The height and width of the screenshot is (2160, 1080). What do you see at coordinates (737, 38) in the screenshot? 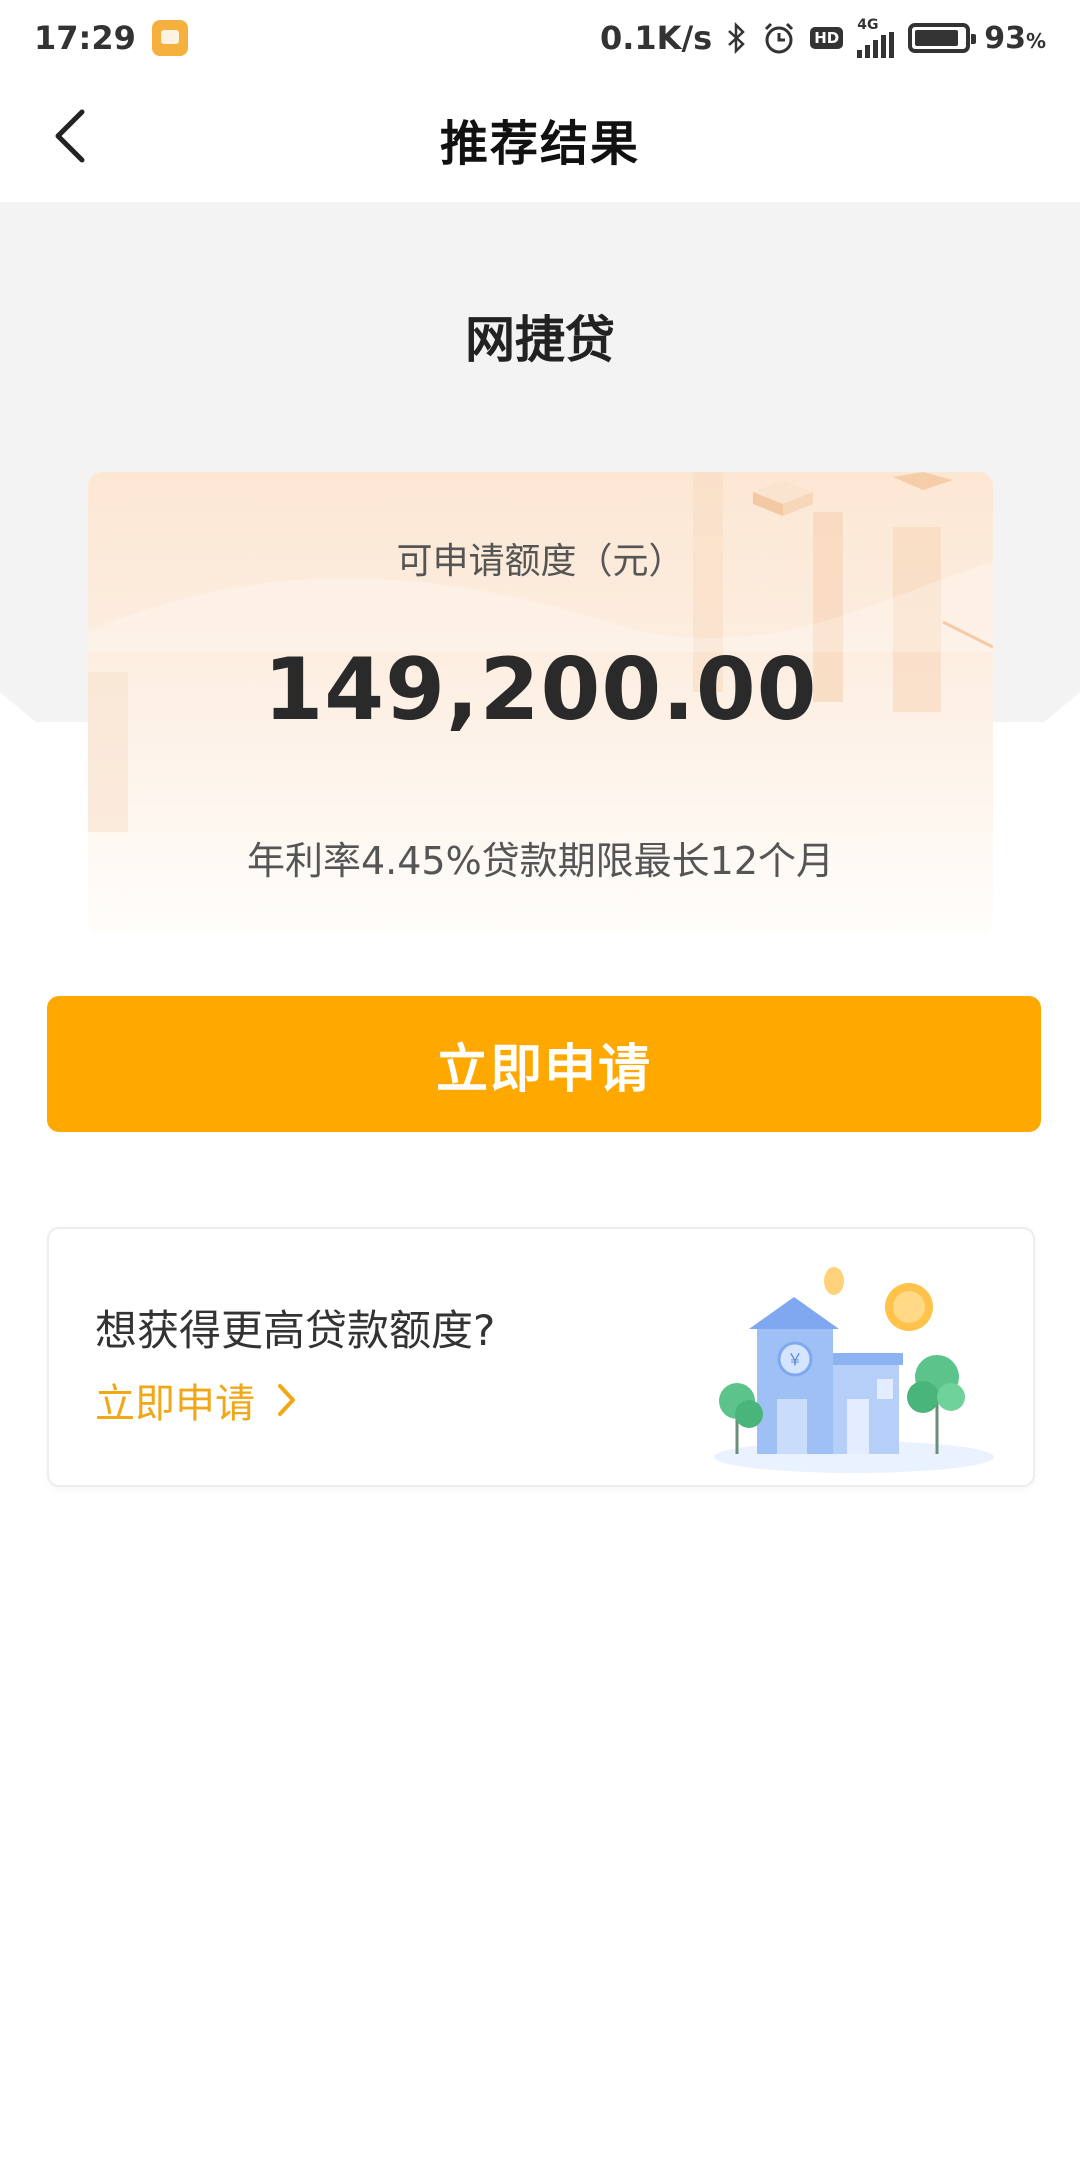
I see `bluetooth-icon` at bounding box center [737, 38].